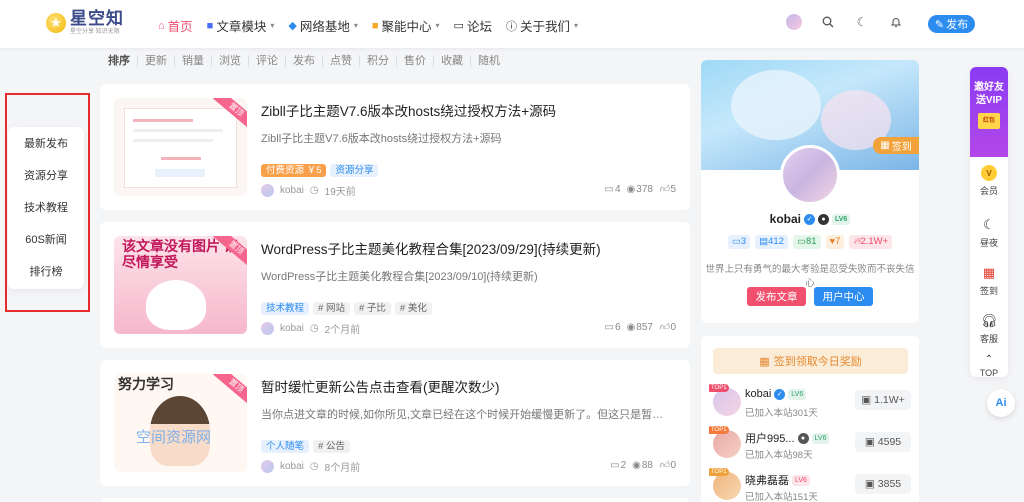 The image size is (1024, 502). I want to click on post-thumbnail: 努力学习 空间资源网 置顶, so click(180, 423).